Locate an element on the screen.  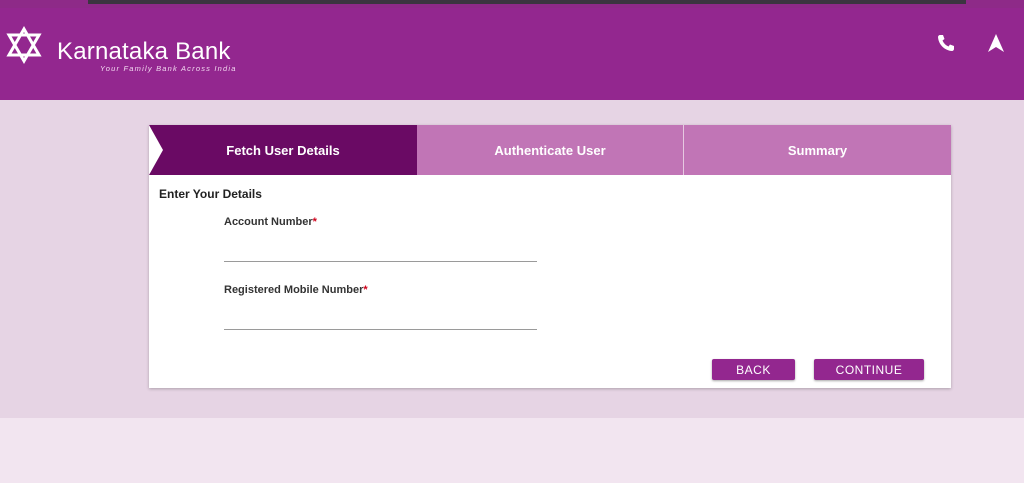
step-label: Authenticate User is located at coordinates (550, 150).